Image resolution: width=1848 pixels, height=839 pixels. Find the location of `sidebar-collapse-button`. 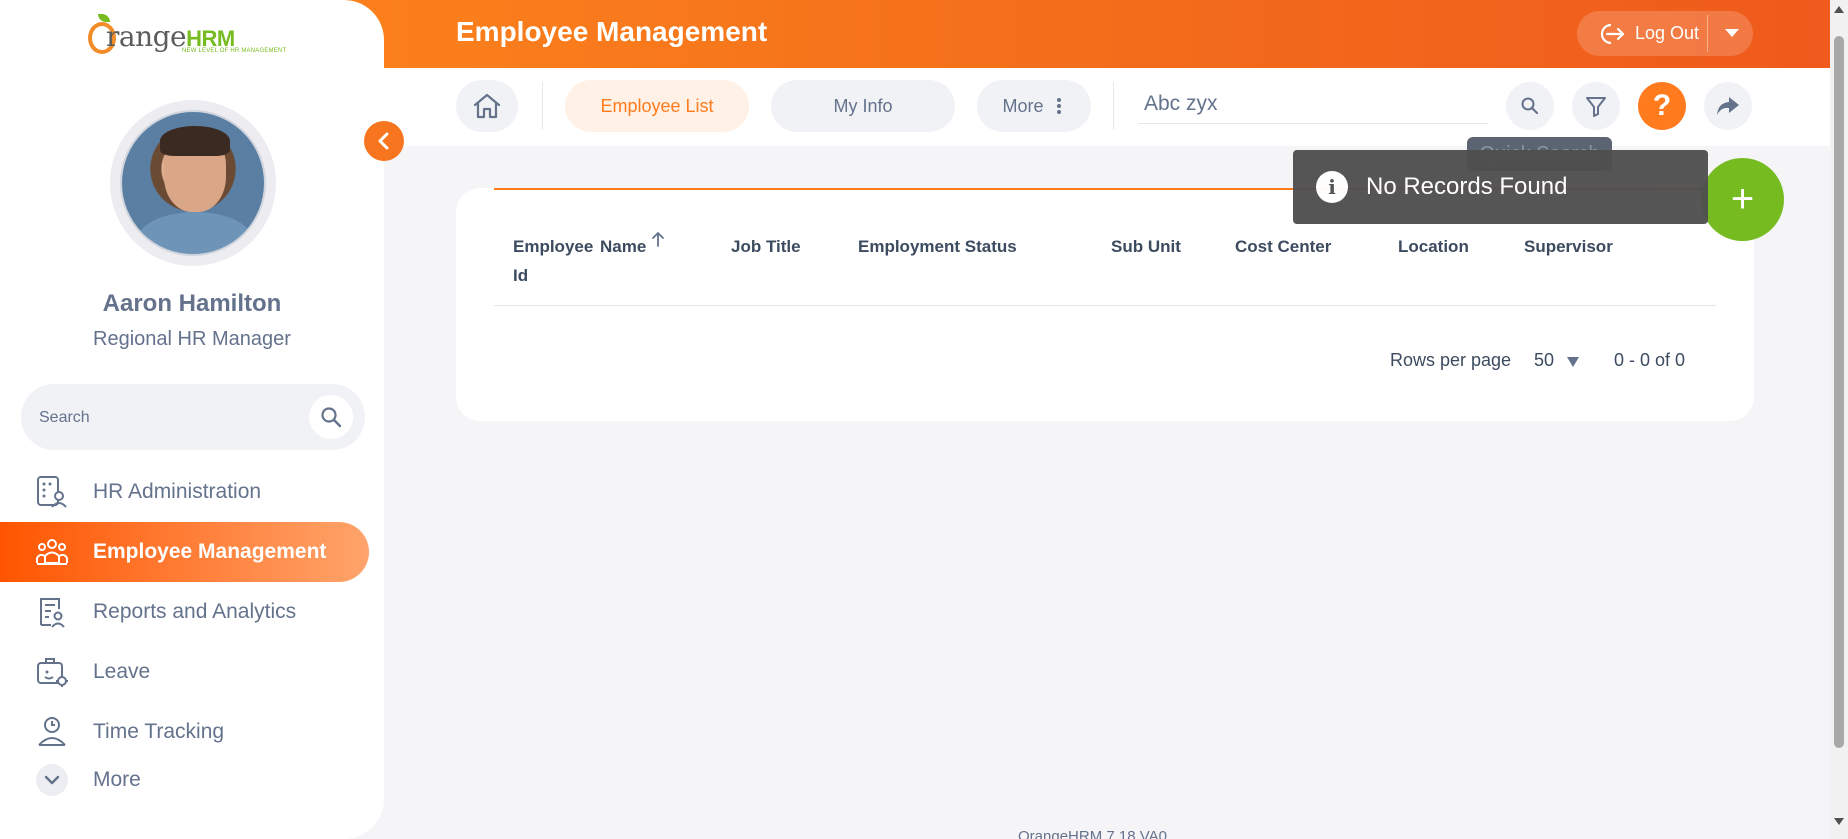

sidebar-collapse-button is located at coordinates (384, 141).